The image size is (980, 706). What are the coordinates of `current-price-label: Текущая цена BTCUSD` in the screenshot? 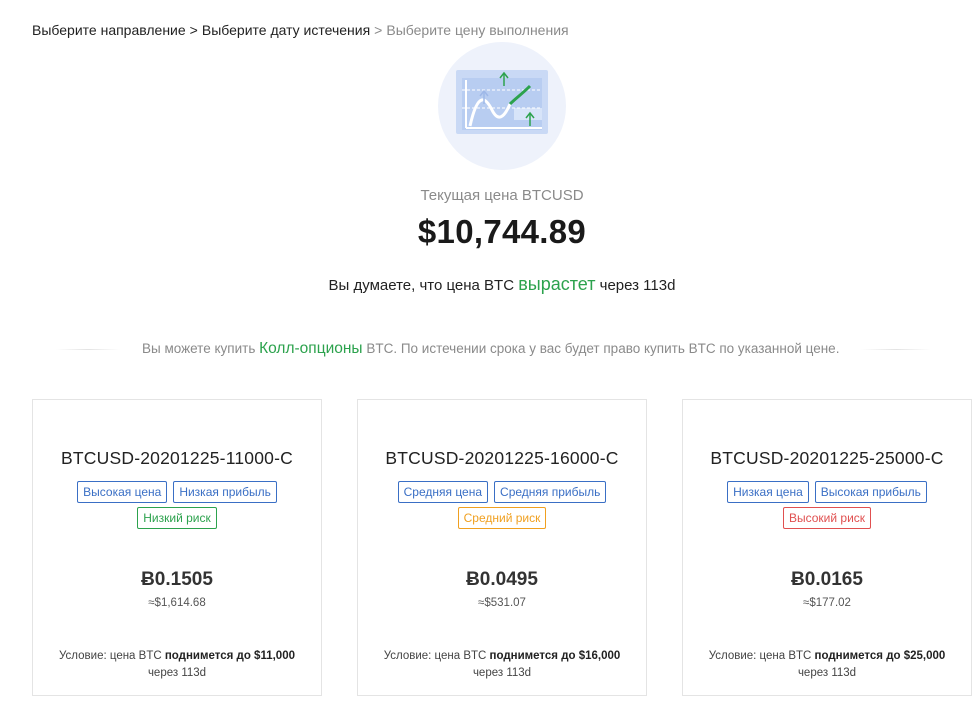 It's located at (502, 195).